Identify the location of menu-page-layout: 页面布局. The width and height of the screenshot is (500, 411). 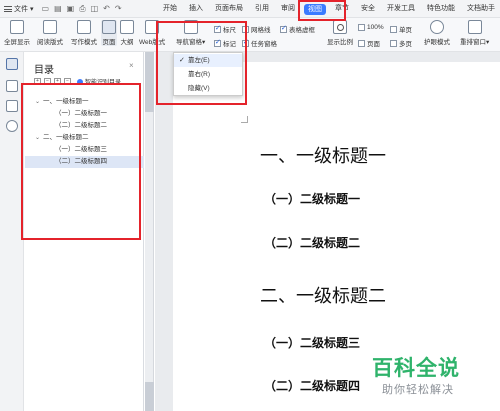
(229, 9).